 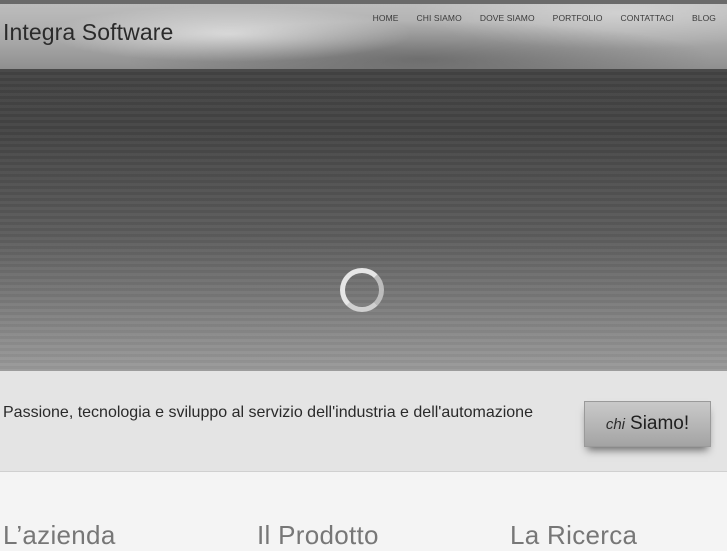 I want to click on nav-contattaci: CONTATTACI, so click(x=647, y=18).